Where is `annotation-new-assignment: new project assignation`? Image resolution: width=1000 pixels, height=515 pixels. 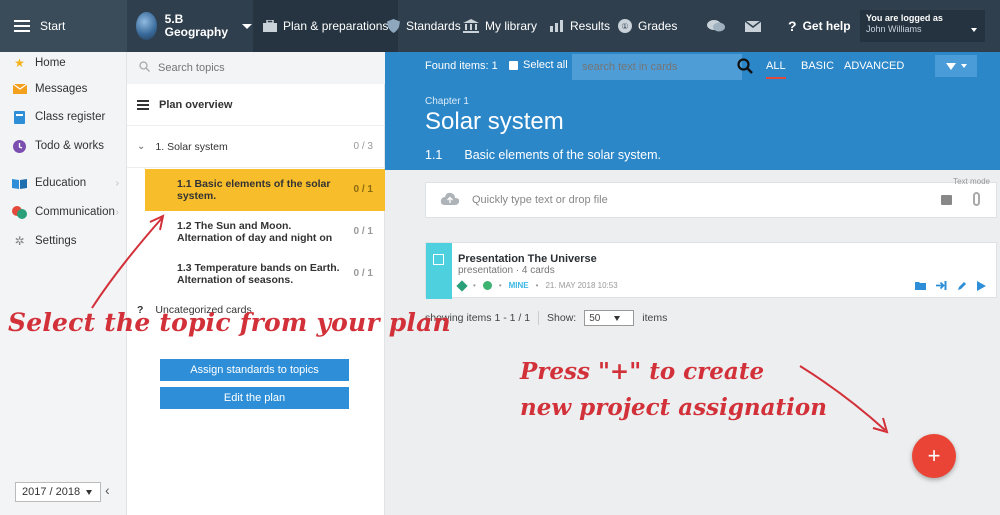
annotation-new-assignment: new project assignation is located at coordinates (673, 407).